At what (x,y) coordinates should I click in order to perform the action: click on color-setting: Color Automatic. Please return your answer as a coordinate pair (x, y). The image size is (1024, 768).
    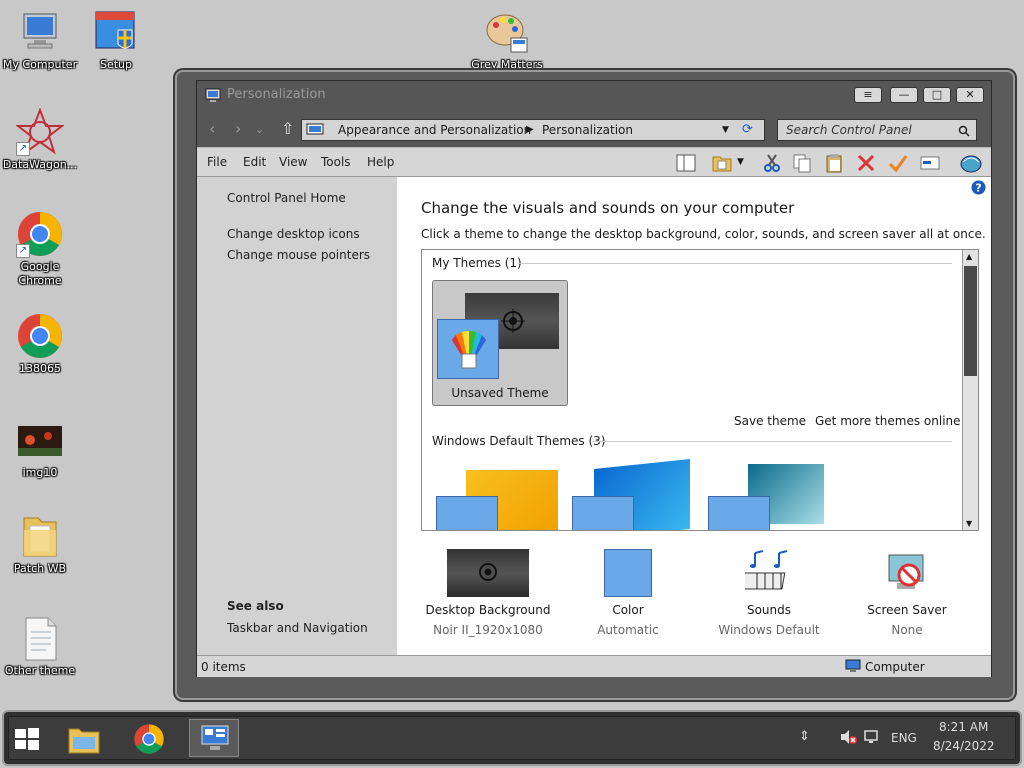
    Looking at the image, I should click on (628, 593).